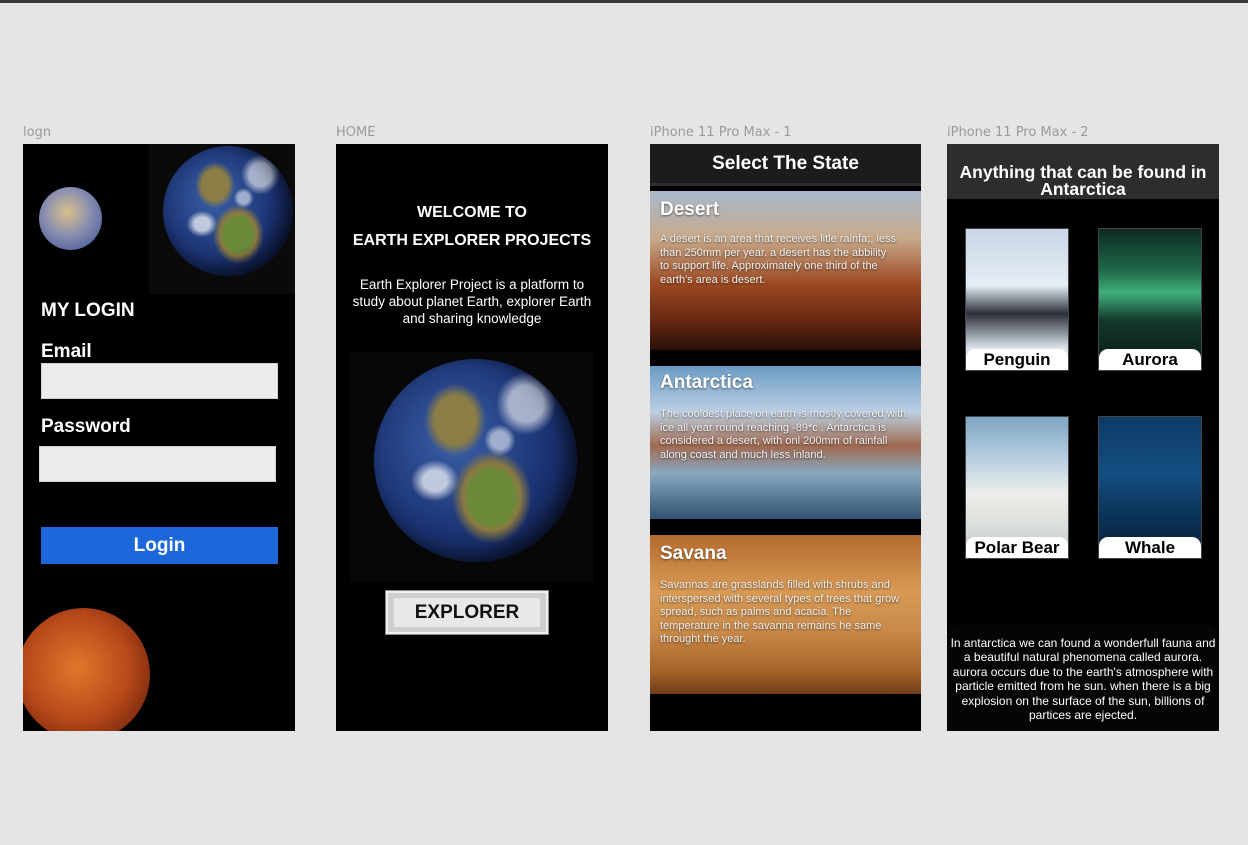  What do you see at coordinates (624, 1) in the screenshot?
I see `top-bar` at bounding box center [624, 1].